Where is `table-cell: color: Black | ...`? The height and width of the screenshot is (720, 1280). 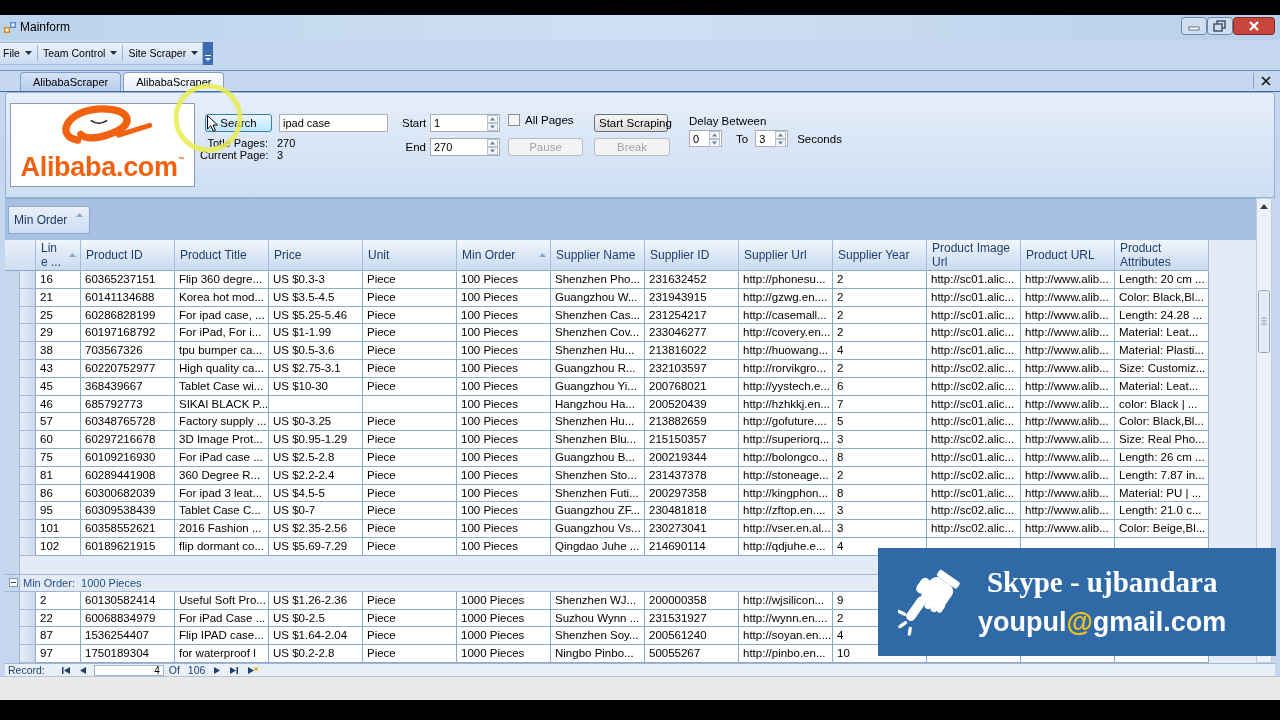
table-cell: color: Black | ... is located at coordinates (1158, 403).